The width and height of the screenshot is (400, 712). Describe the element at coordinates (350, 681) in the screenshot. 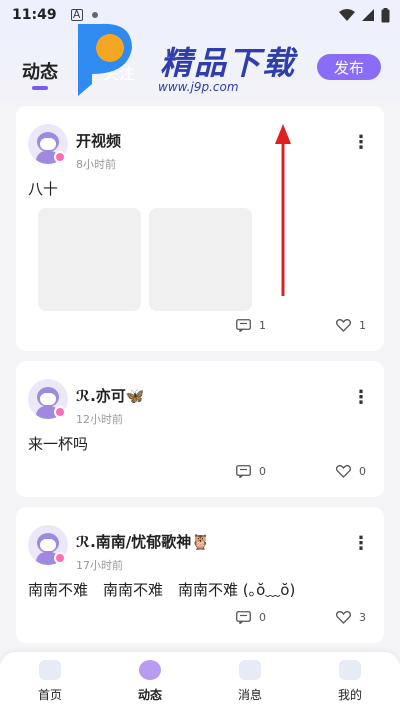

I see `nav-item-profile: 我的` at that location.